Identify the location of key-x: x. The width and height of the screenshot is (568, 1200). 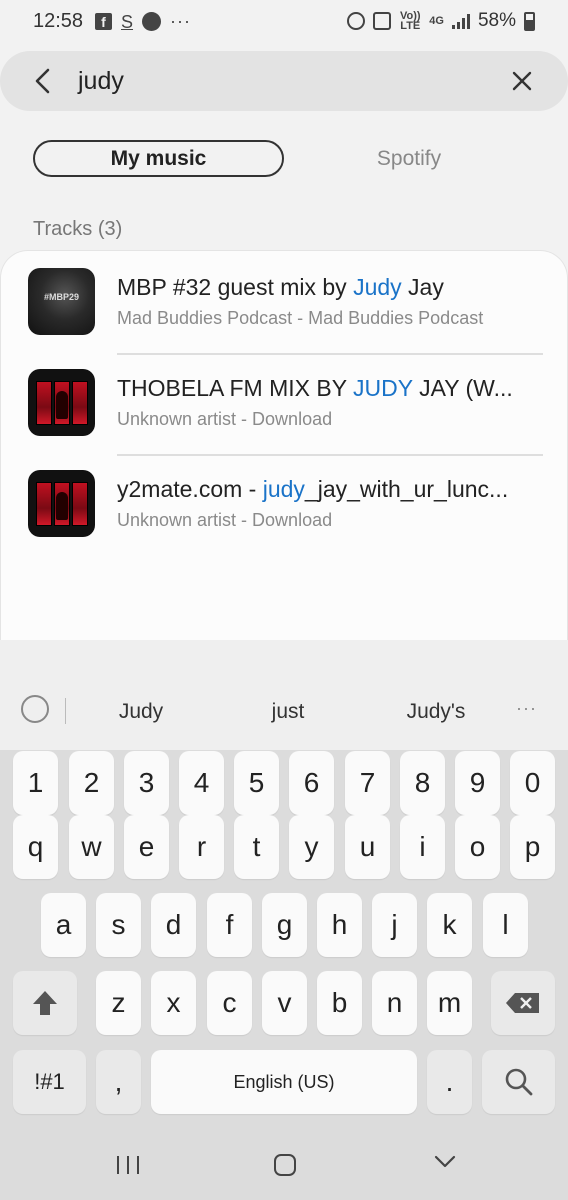
(173, 1003).